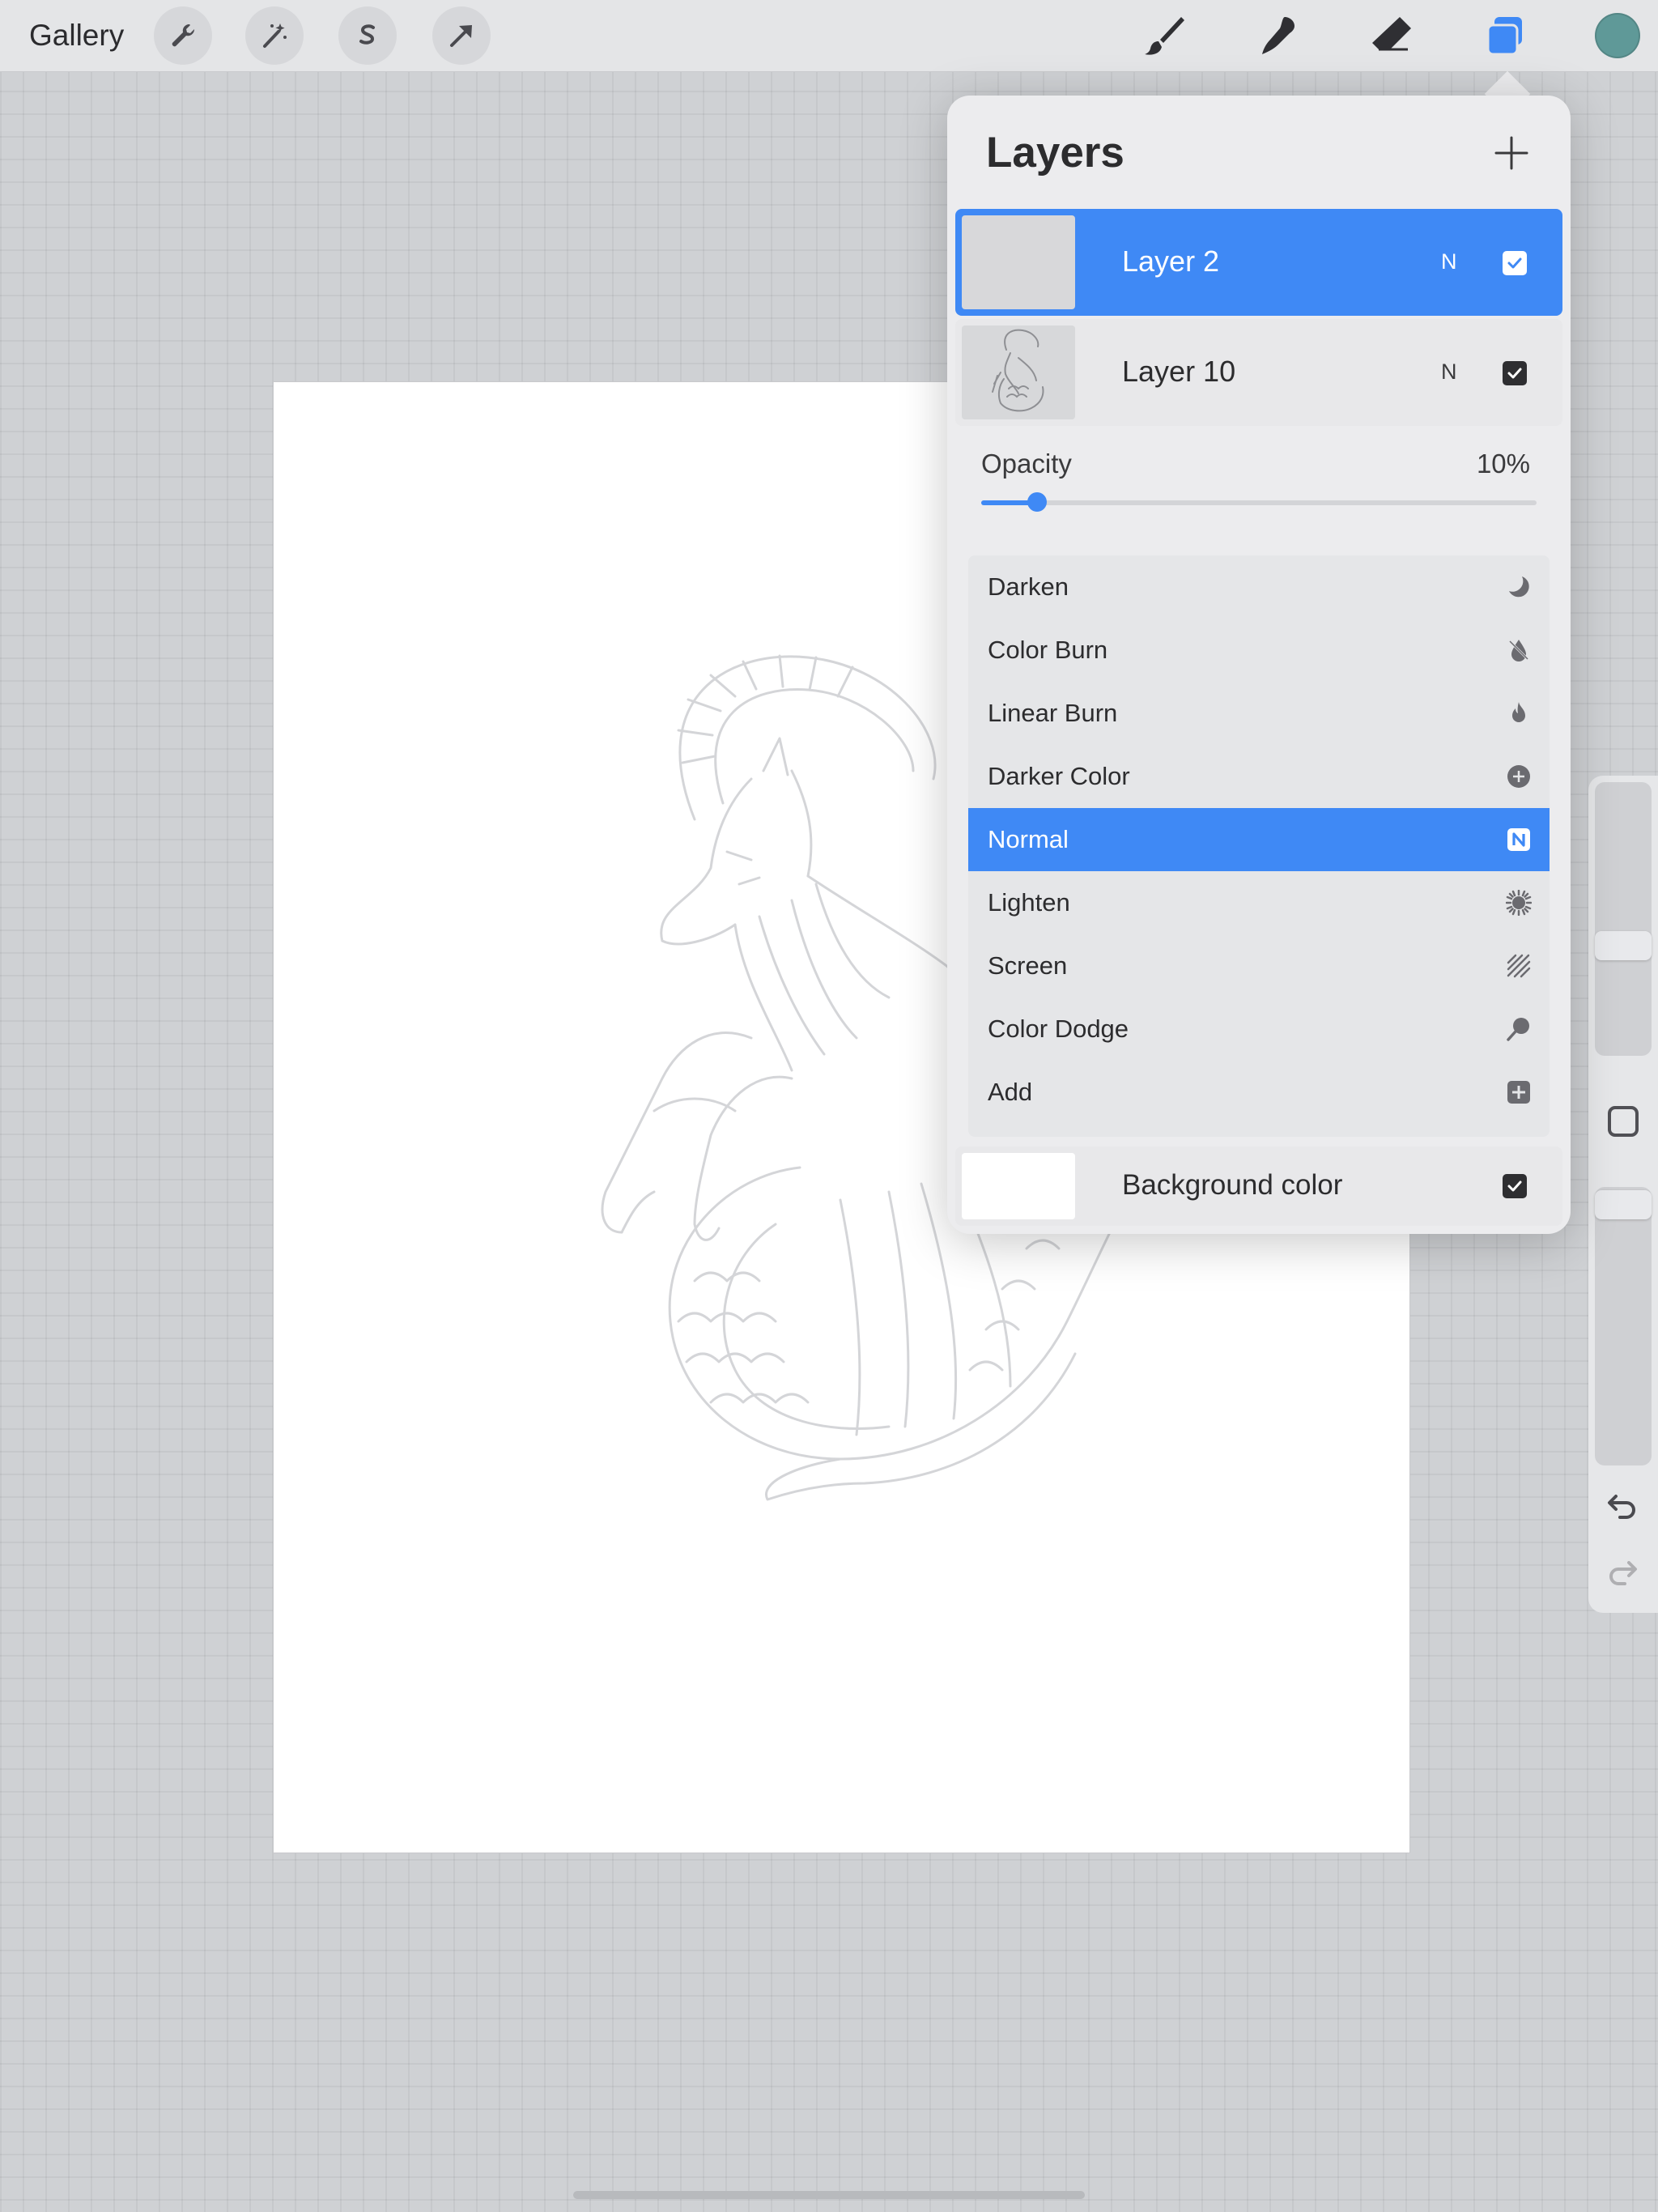 The width and height of the screenshot is (1658, 2212). I want to click on smudge-icon, so click(1278, 36).